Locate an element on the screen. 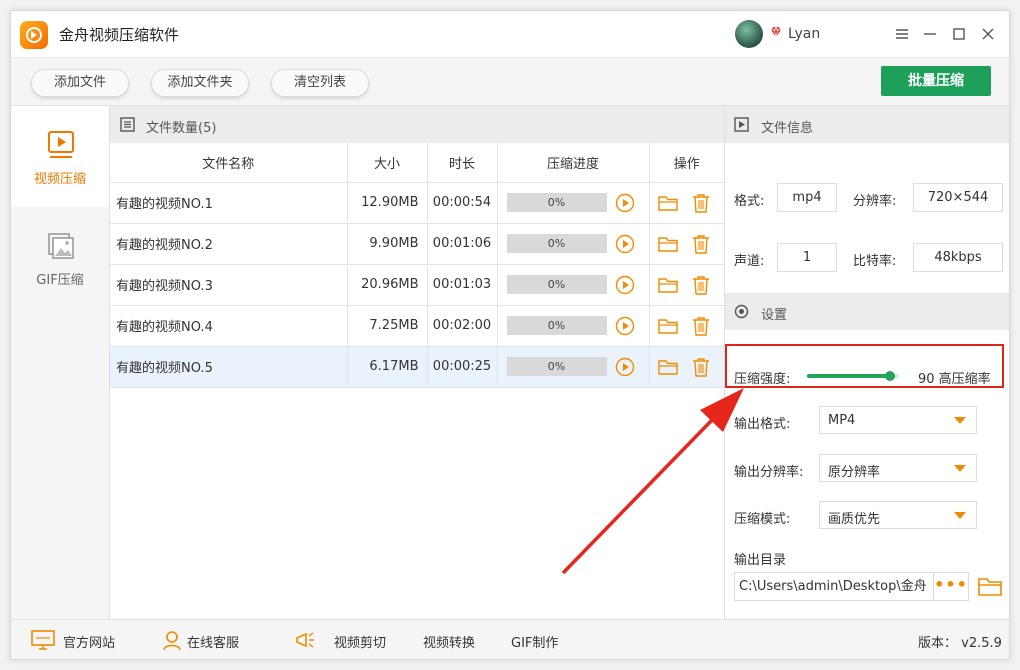 The image size is (1020, 670). open-folder-icon is located at coordinates (990, 586).